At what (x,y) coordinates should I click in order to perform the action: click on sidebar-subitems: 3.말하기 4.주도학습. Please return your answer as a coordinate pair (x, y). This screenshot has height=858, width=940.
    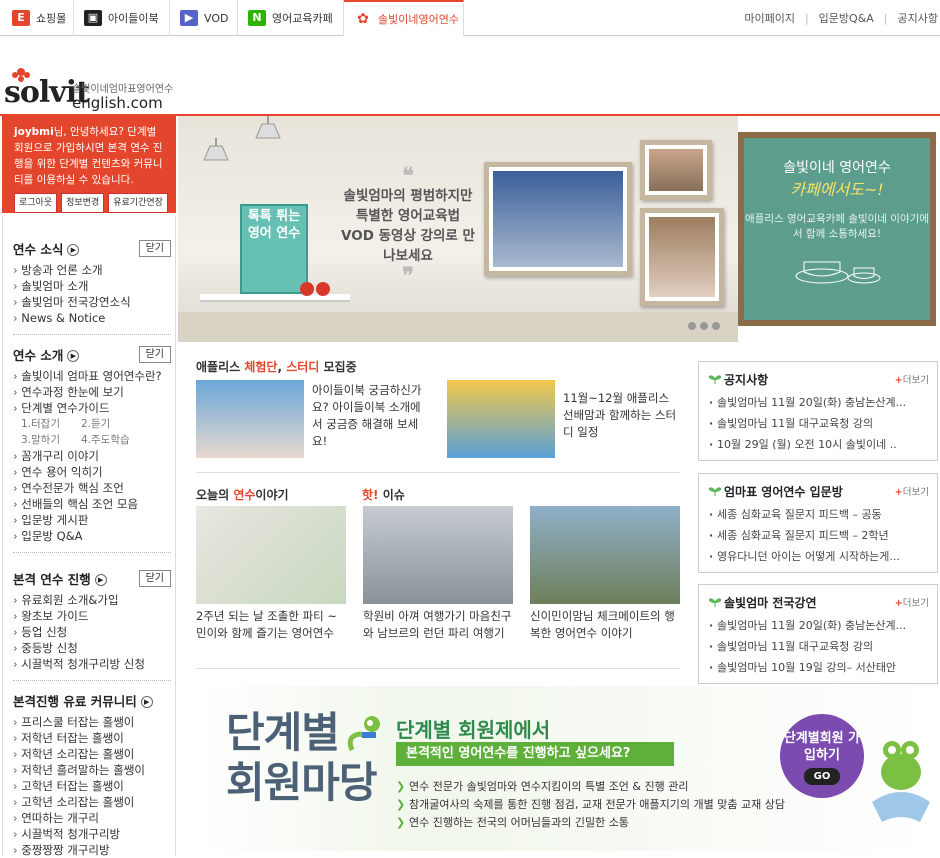
    Looking at the image, I should click on (92, 440).